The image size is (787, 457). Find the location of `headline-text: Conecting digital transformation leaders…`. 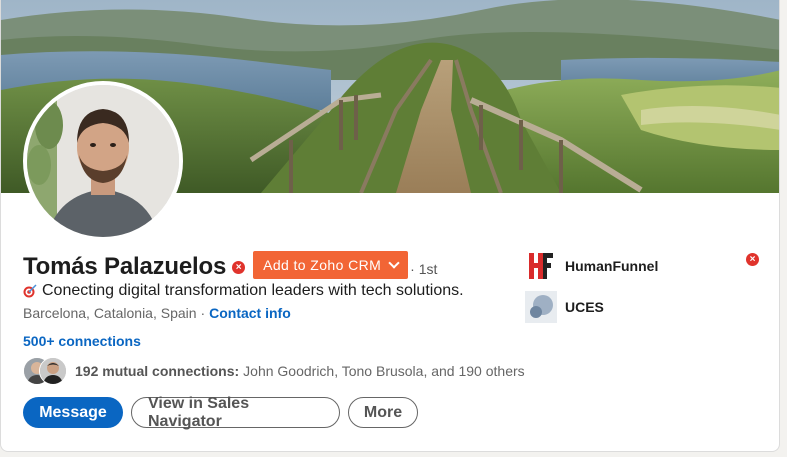

headline-text: Conecting digital transformation leaders… is located at coordinates (253, 290).